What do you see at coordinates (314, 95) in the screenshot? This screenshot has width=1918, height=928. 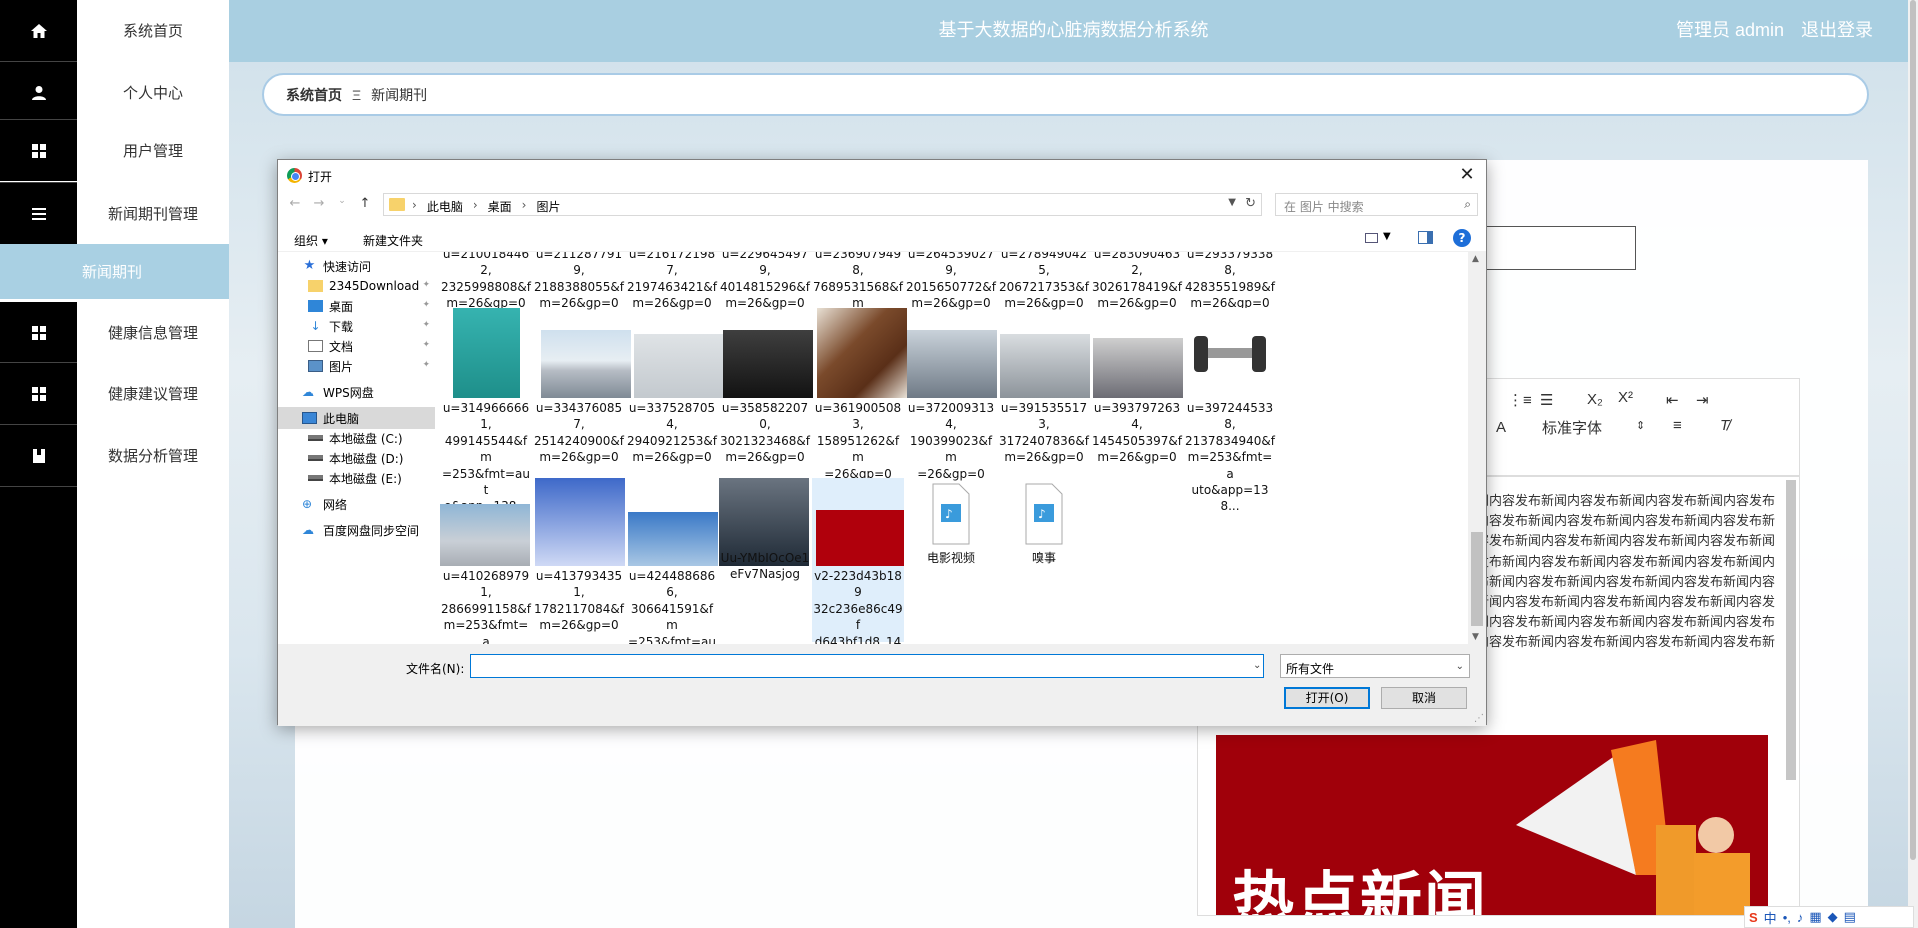 I see `breadcrumb-home: 系统首页` at bounding box center [314, 95].